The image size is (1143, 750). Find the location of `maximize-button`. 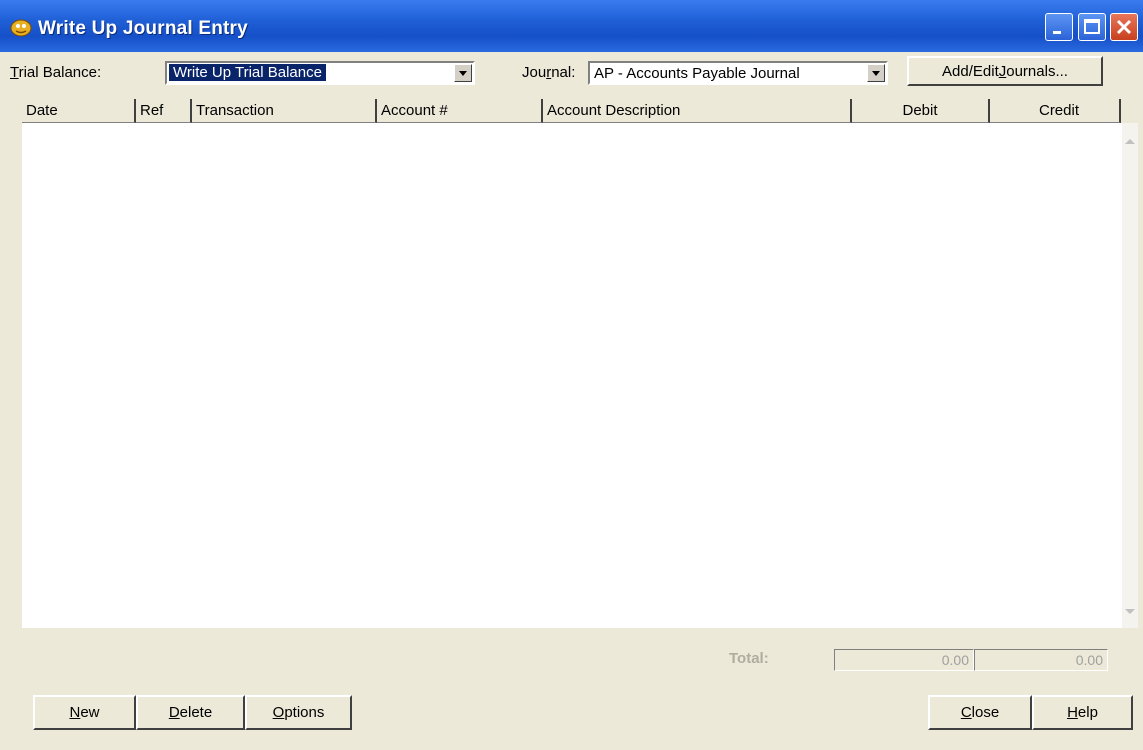

maximize-button is located at coordinates (1092, 27).